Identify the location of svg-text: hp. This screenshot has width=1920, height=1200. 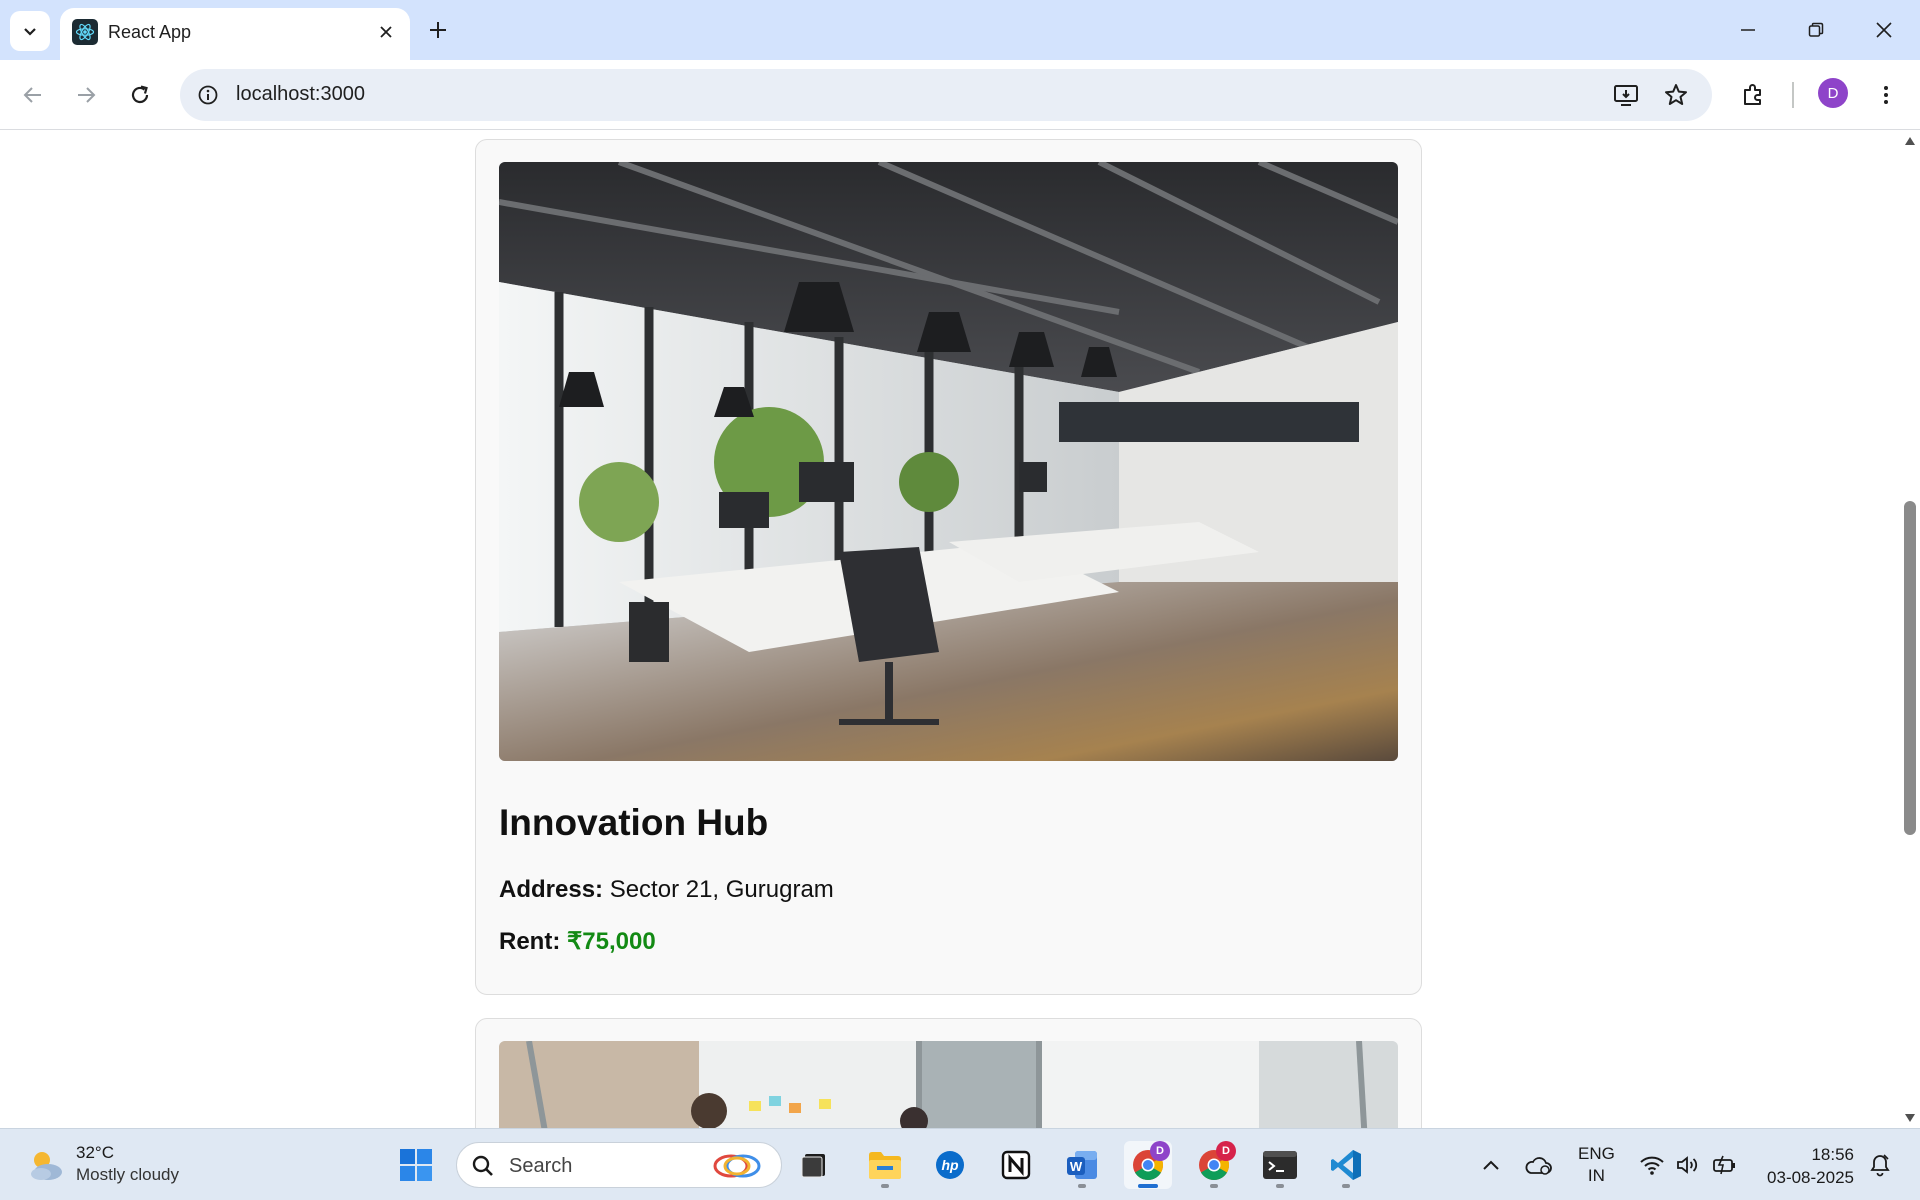
(950, 1165).